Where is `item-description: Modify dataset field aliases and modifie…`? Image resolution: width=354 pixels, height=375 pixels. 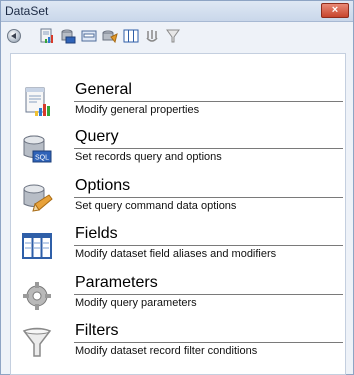 item-description: Modify dataset field aliases and modifie… is located at coordinates (176, 254).